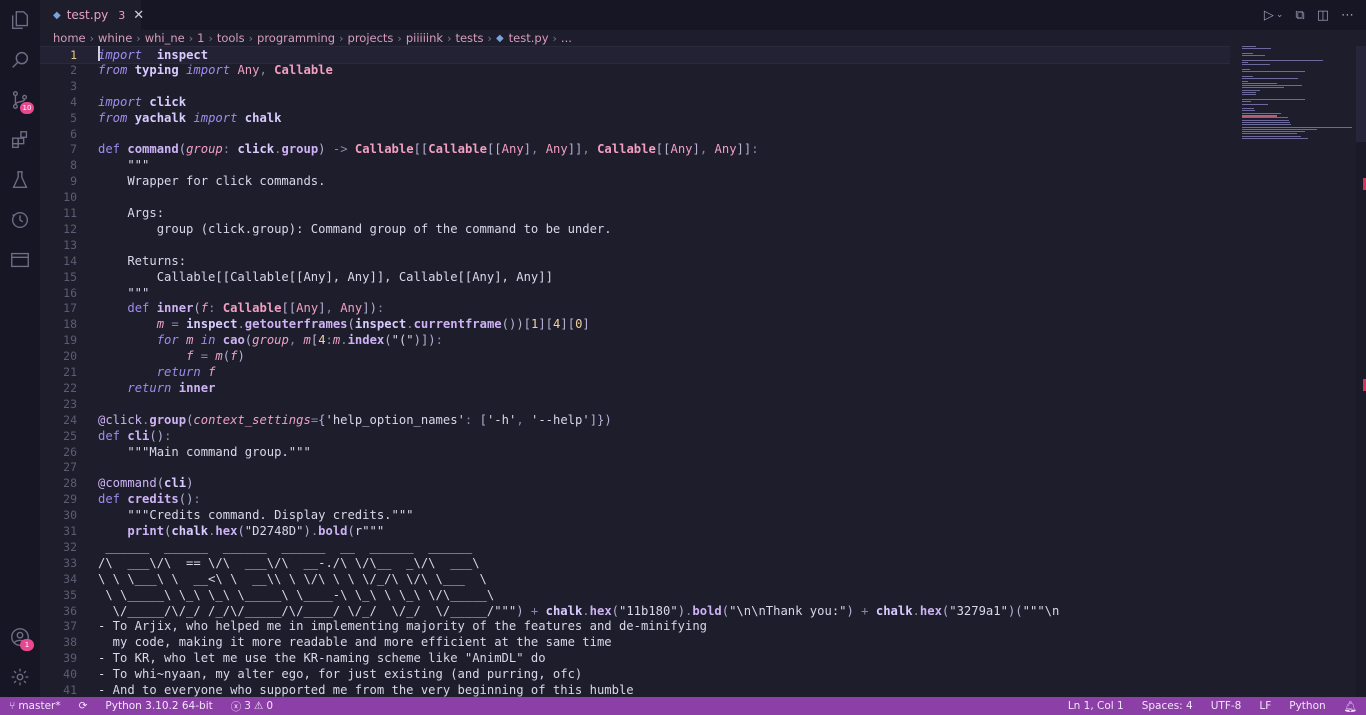 The image size is (1366, 715). Describe the element at coordinates (635, 118) in the screenshot. I see `code-line: 5 from yachalk import chalk` at that location.